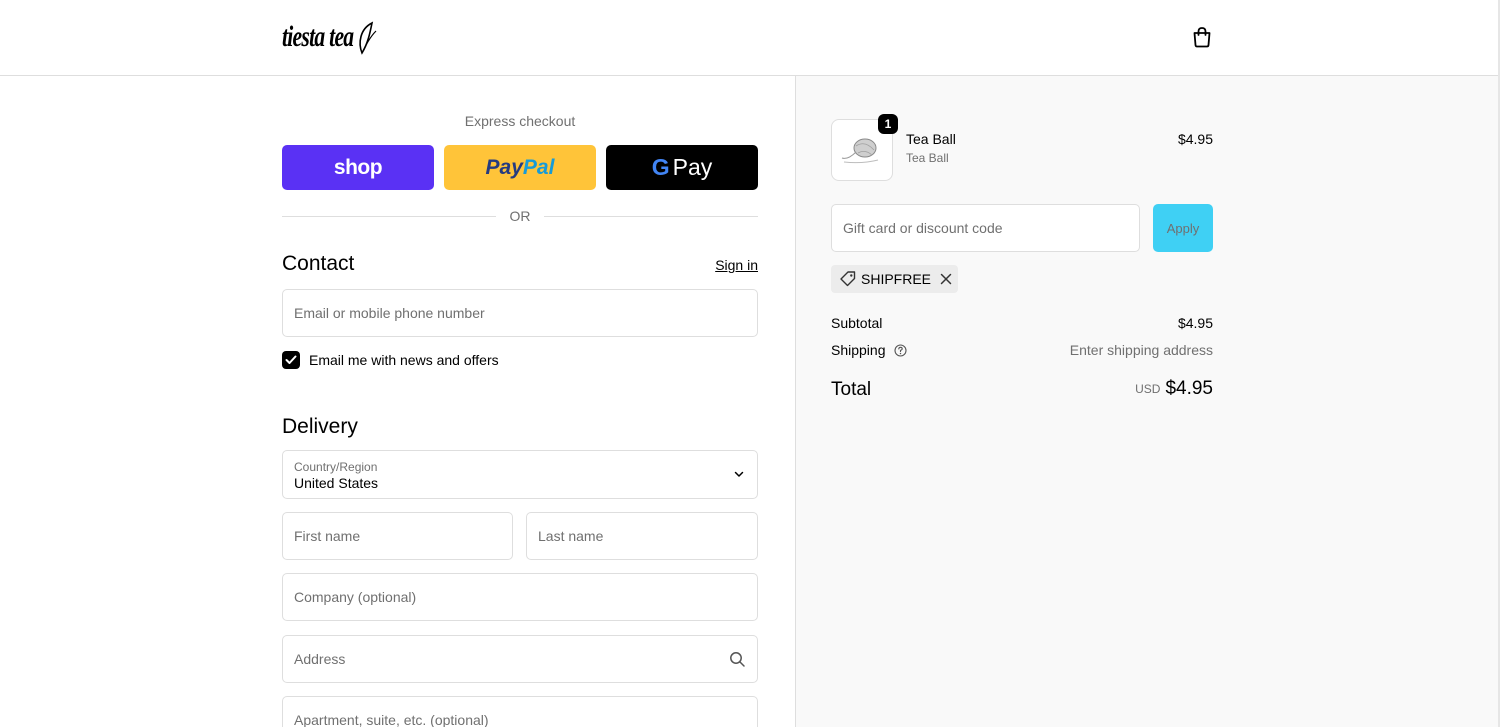 The image size is (1500, 727). What do you see at coordinates (1195, 323) in the screenshot?
I see `subtotal-value: $4.95` at bounding box center [1195, 323].